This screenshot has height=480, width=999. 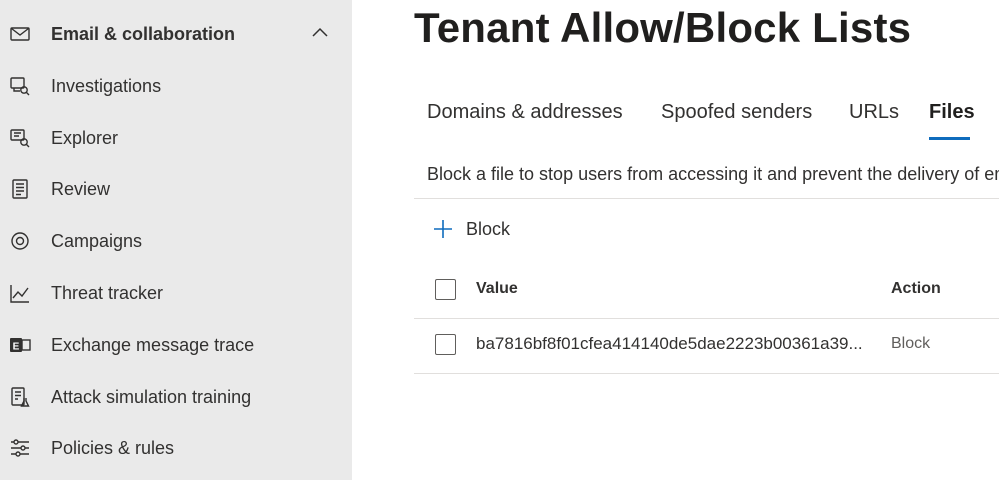 I want to click on tab-files: Files, so click(x=952, y=112).